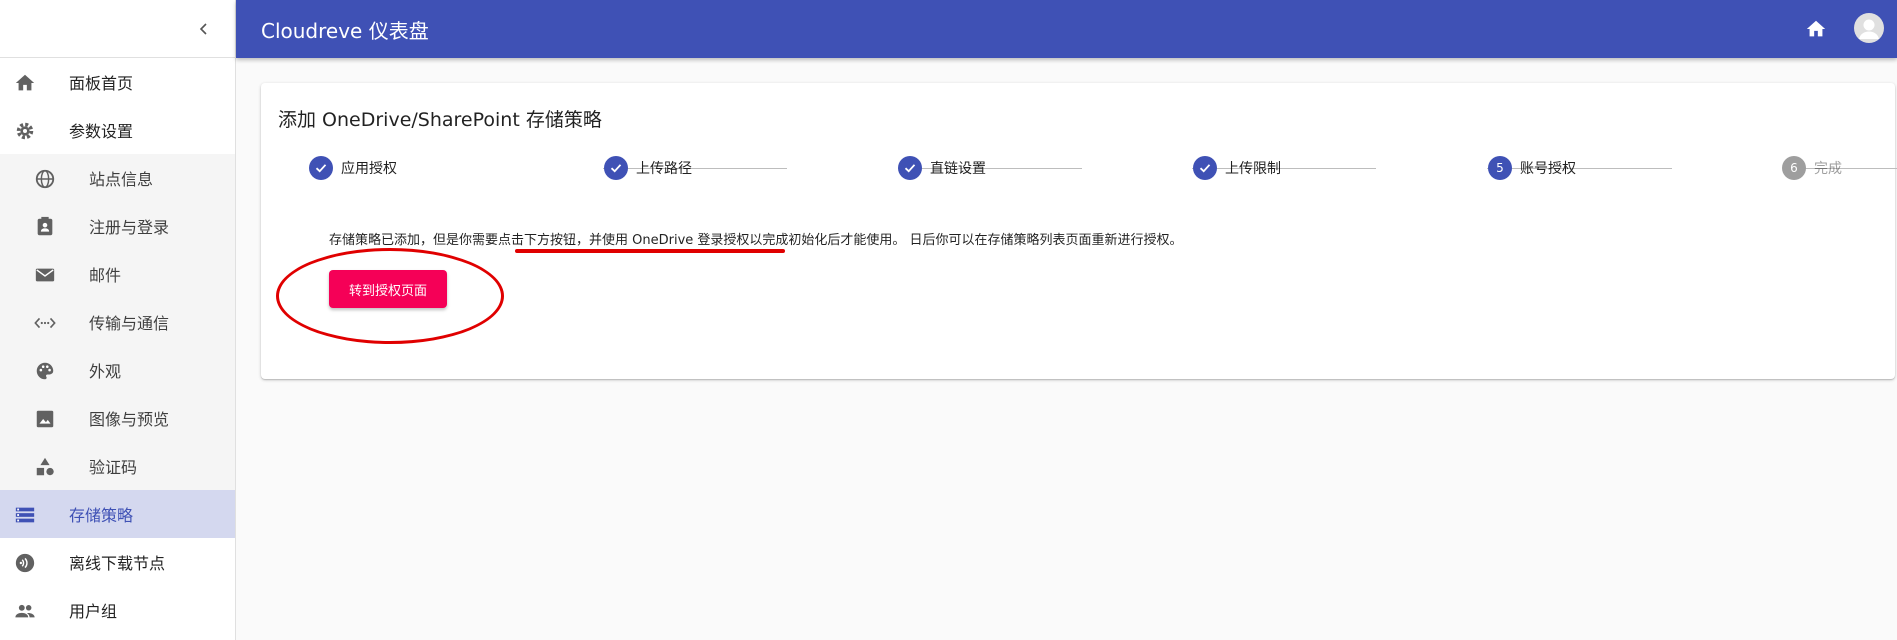 The image size is (1897, 640). What do you see at coordinates (117, 29) in the screenshot?
I see `sidebar-header` at bounding box center [117, 29].